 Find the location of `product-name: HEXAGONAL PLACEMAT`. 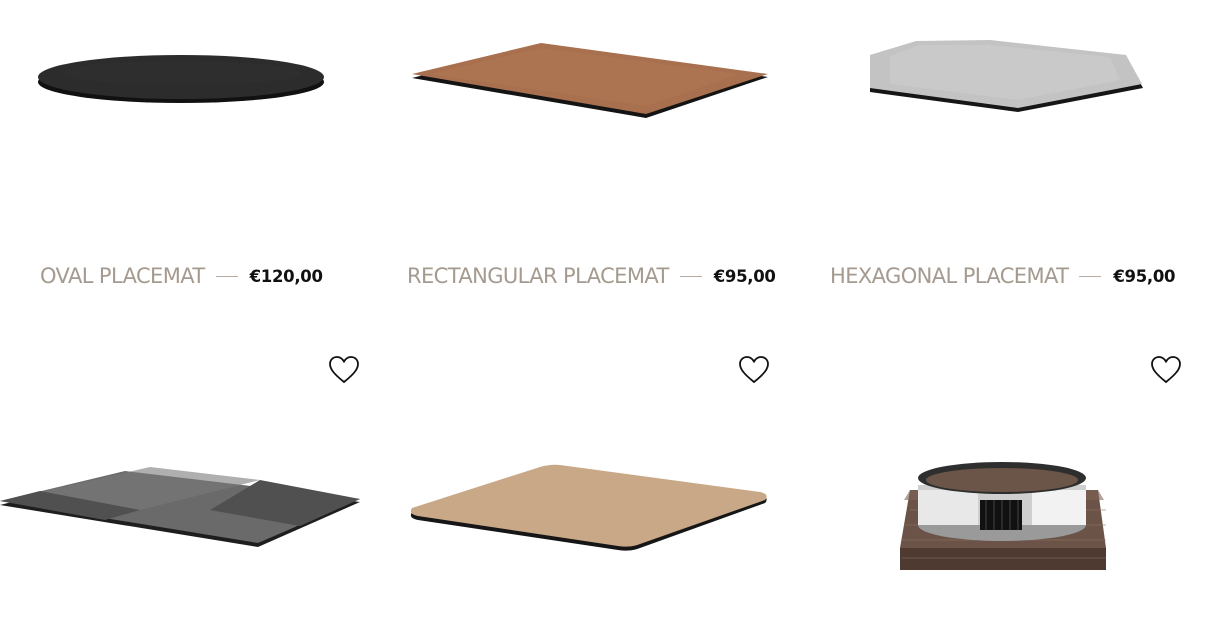

product-name: HEXAGONAL PLACEMAT is located at coordinates (949, 276).